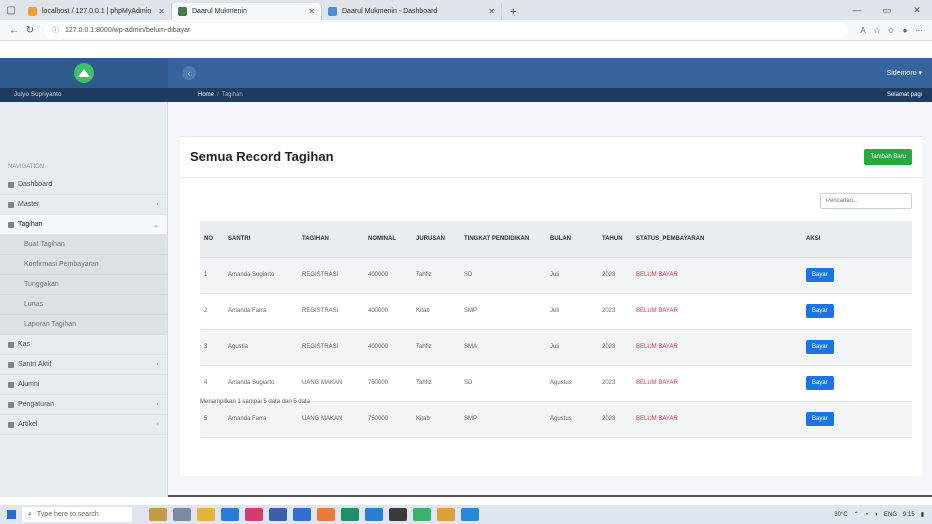 This screenshot has width=932, height=524. What do you see at coordinates (350, 514) in the screenshot?
I see `chrome-icon` at bounding box center [350, 514].